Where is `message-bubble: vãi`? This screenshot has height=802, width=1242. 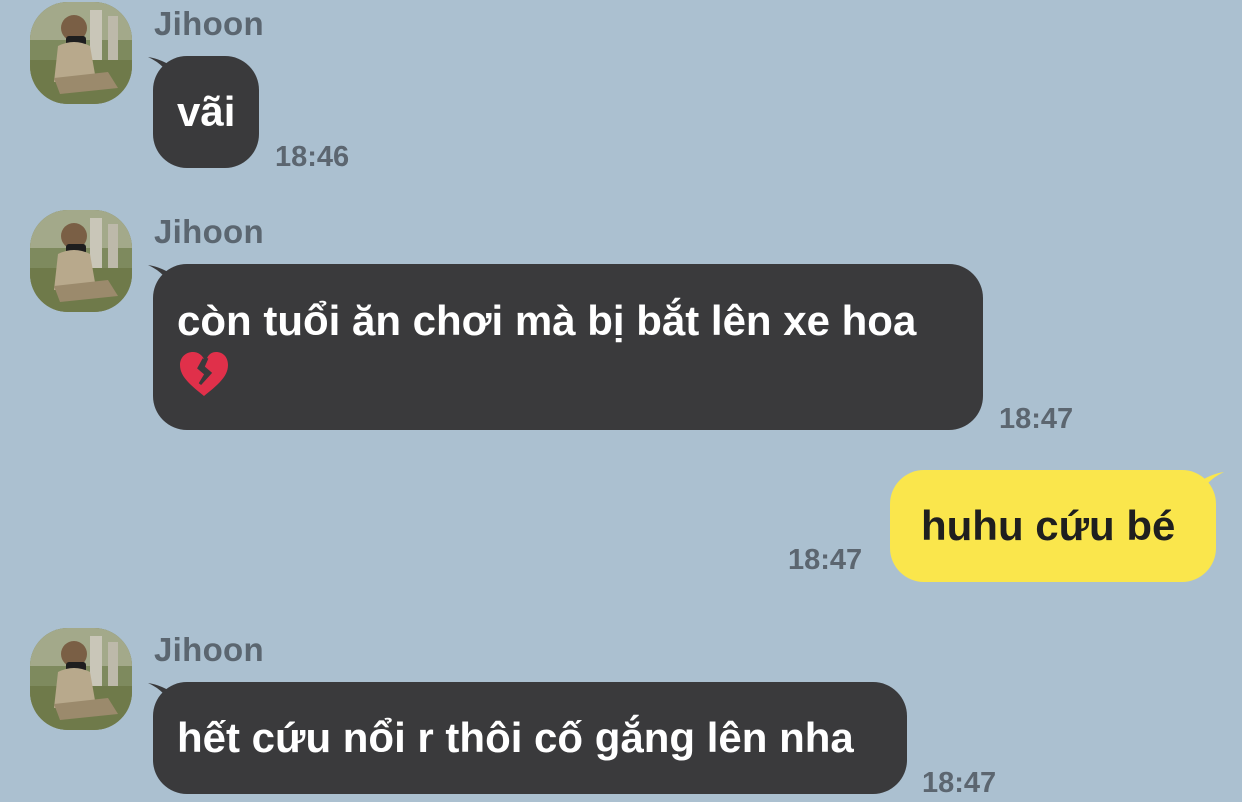 message-bubble: vãi is located at coordinates (206, 112).